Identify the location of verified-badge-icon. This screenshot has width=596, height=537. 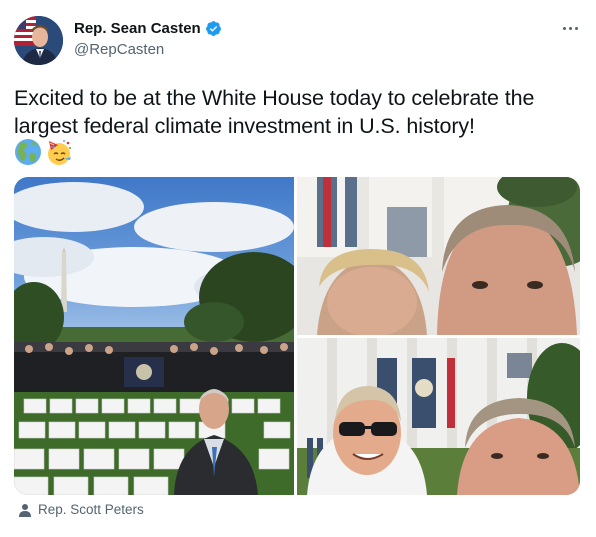
(213, 28).